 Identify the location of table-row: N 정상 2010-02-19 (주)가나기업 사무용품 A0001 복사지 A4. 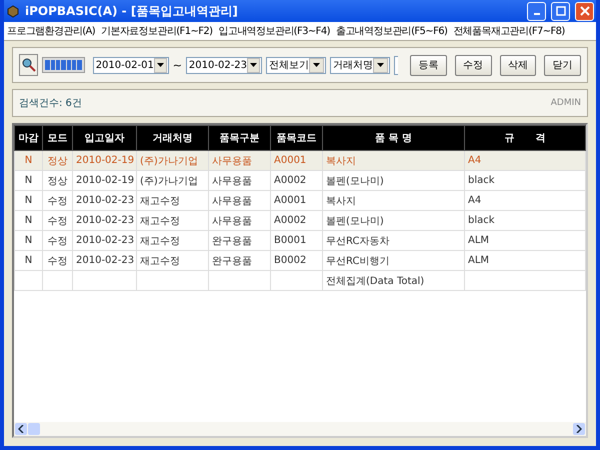
(300, 160).